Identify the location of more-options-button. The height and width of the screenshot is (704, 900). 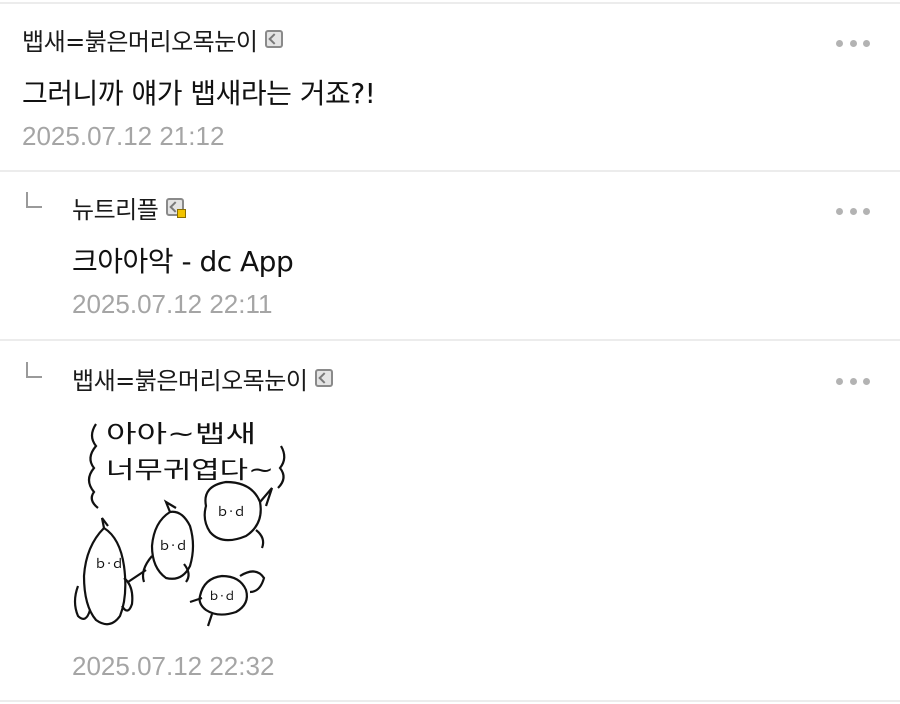
(853, 381).